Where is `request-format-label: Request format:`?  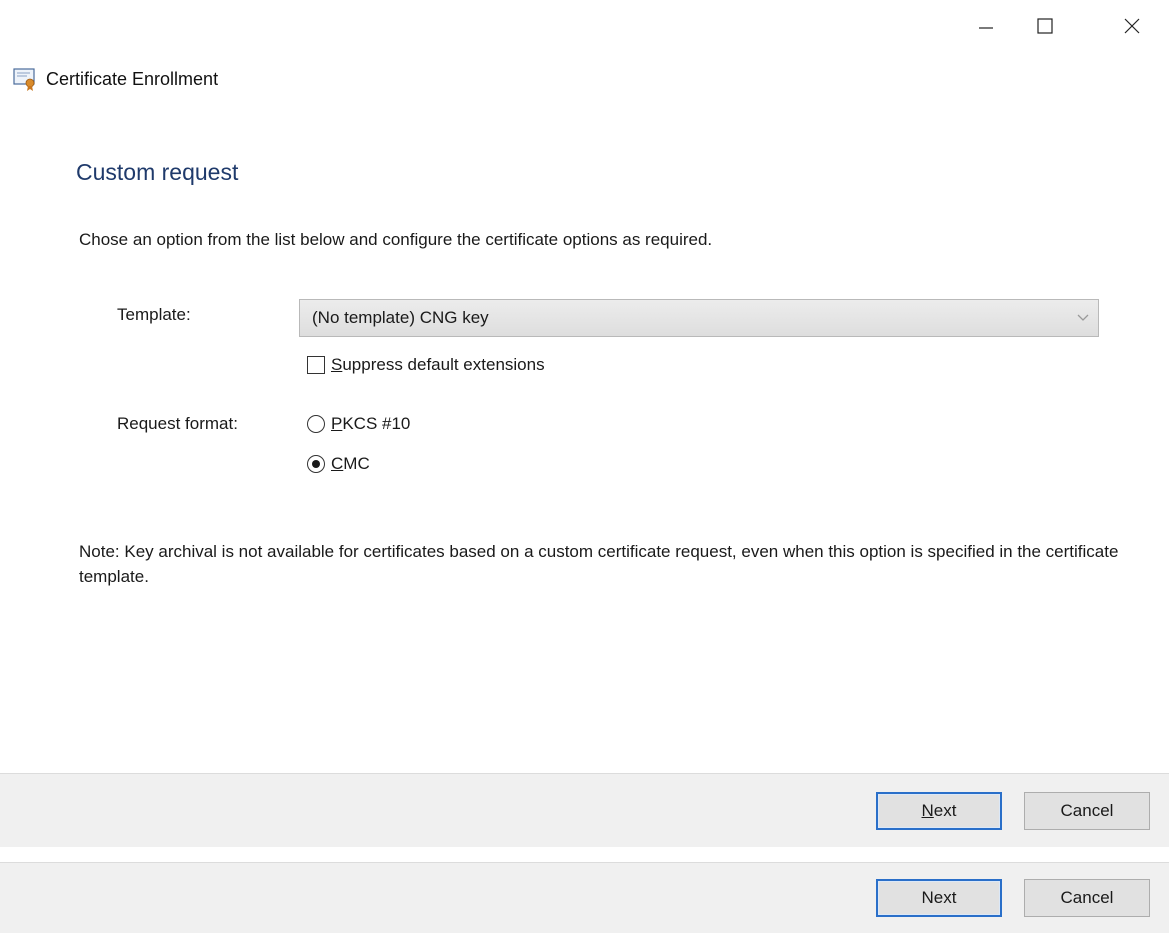
request-format-label: Request format: is located at coordinates (177, 423).